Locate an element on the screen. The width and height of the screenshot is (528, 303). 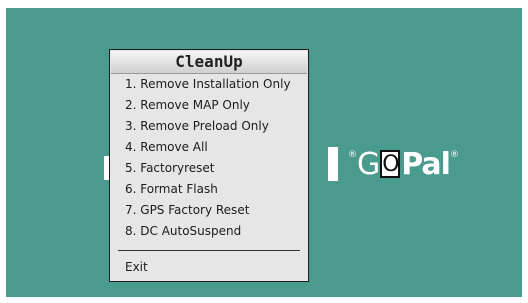
menu-item-gps-factory-reset: 7. GPS Factory Reset is located at coordinates (209, 210).